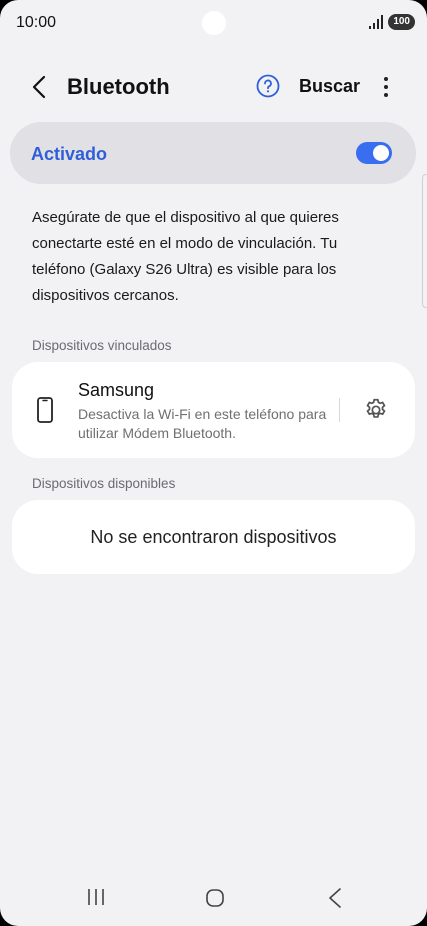 Image resolution: width=427 pixels, height=926 pixels. Describe the element at coordinates (376, 22) in the screenshot. I see `signal-icon` at that location.